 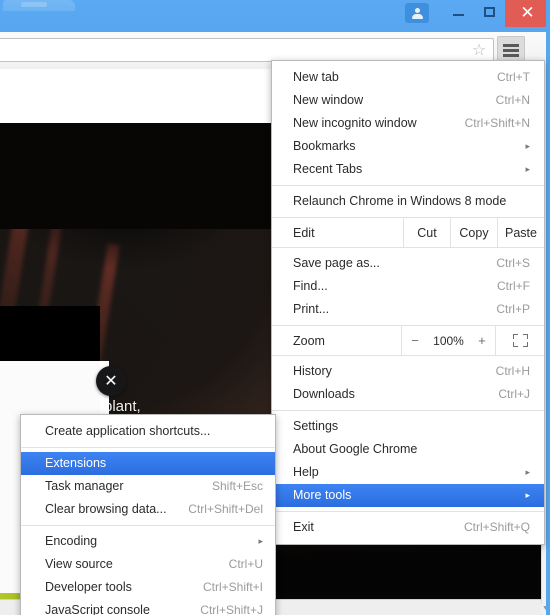 What do you see at coordinates (303, 527) in the screenshot?
I see `menu-item-label: Exit` at bounding box center [303, 527].